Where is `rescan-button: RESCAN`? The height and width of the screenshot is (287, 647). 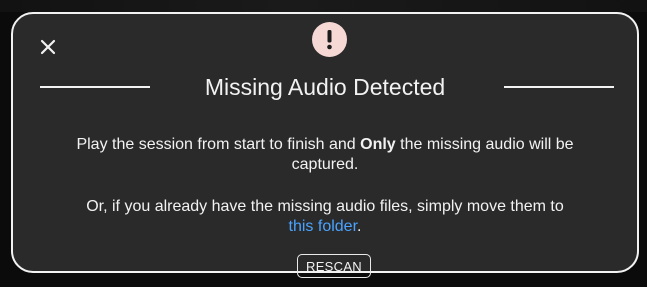 rescan-button: RESCAN is located at coordinates (334, 266).